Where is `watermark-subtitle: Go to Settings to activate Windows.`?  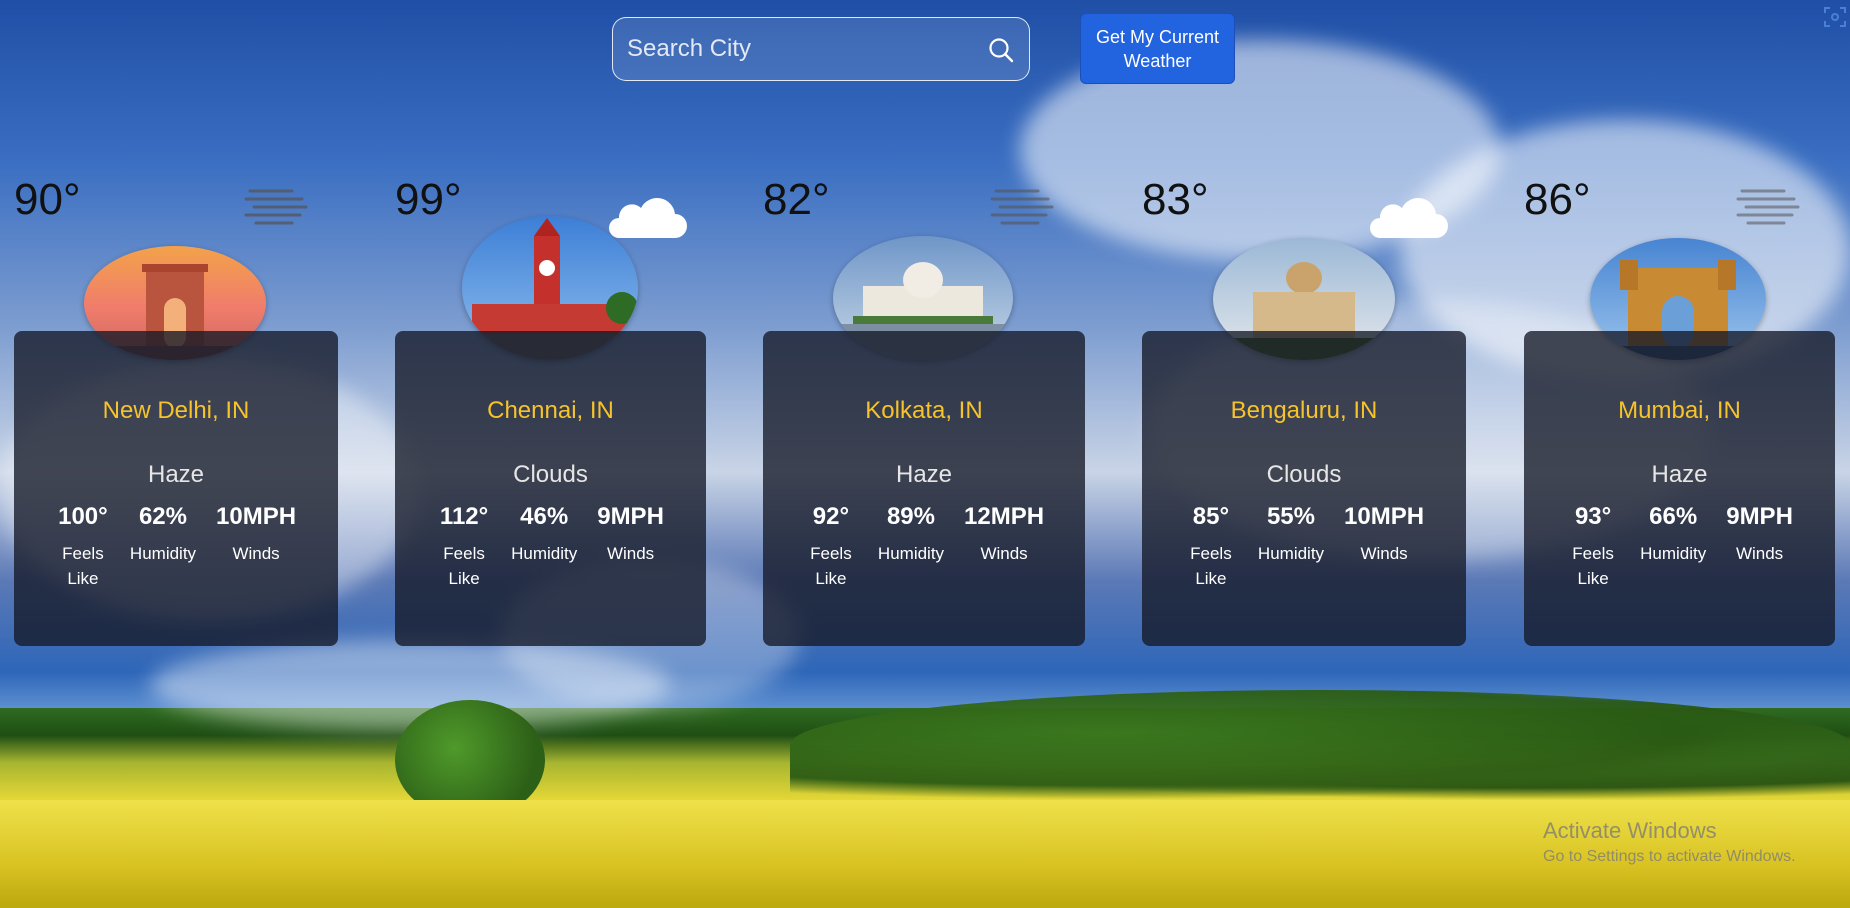
watermark-subtitle: Go to Settings to activate Windows. is located at coordinates (1669, 856).